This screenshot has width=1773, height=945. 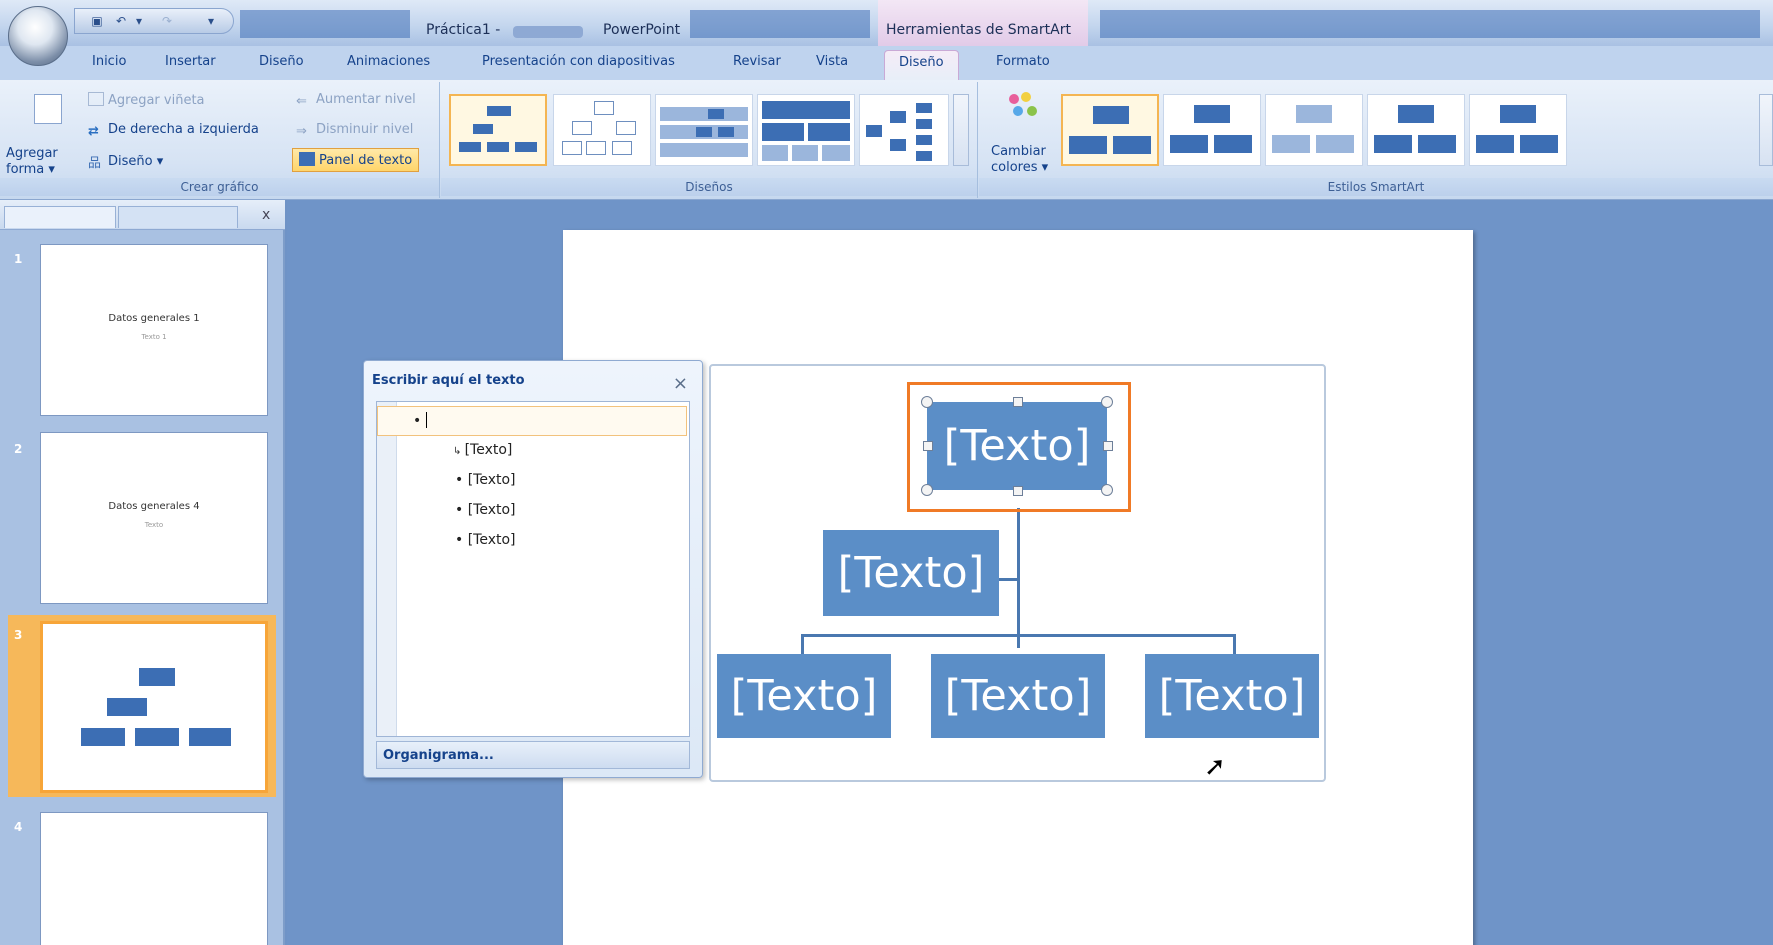 I want to click on agregar-vineta-label: Agregar viñeta, so click(x=156, y=100).